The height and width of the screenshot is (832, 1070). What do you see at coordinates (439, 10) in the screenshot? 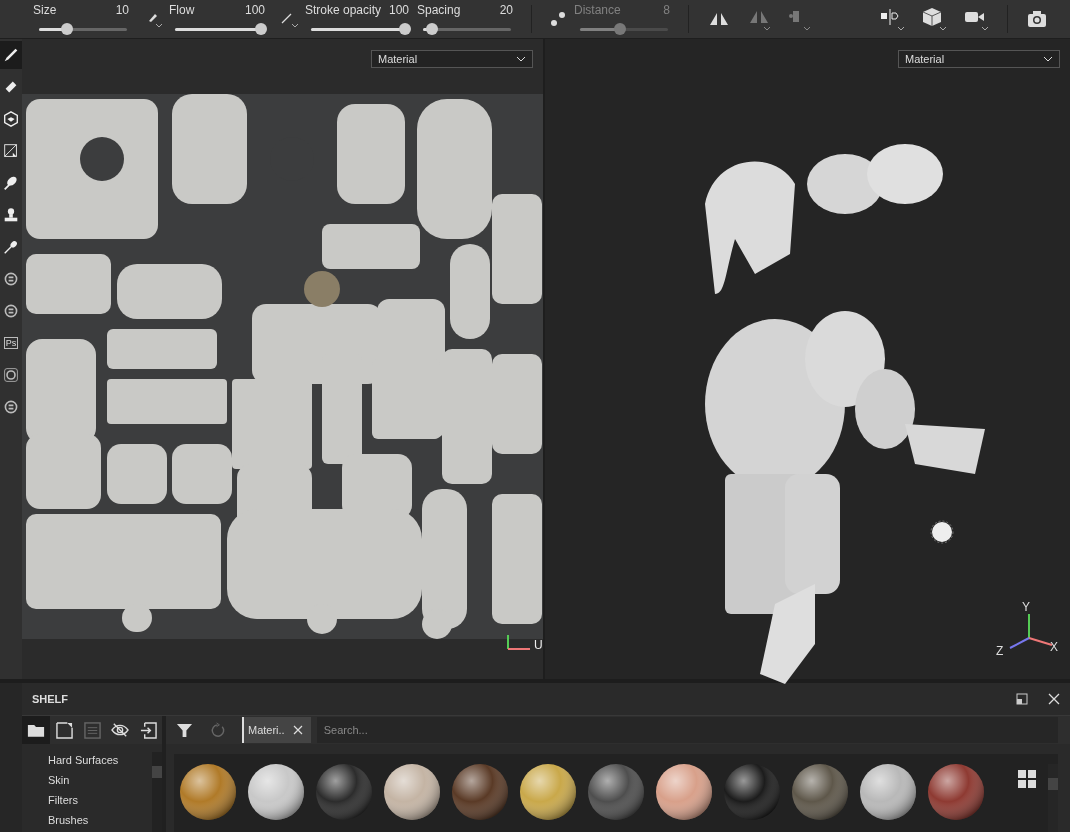
I see `slider-label: Spacing` at bounding box center [439, 10].